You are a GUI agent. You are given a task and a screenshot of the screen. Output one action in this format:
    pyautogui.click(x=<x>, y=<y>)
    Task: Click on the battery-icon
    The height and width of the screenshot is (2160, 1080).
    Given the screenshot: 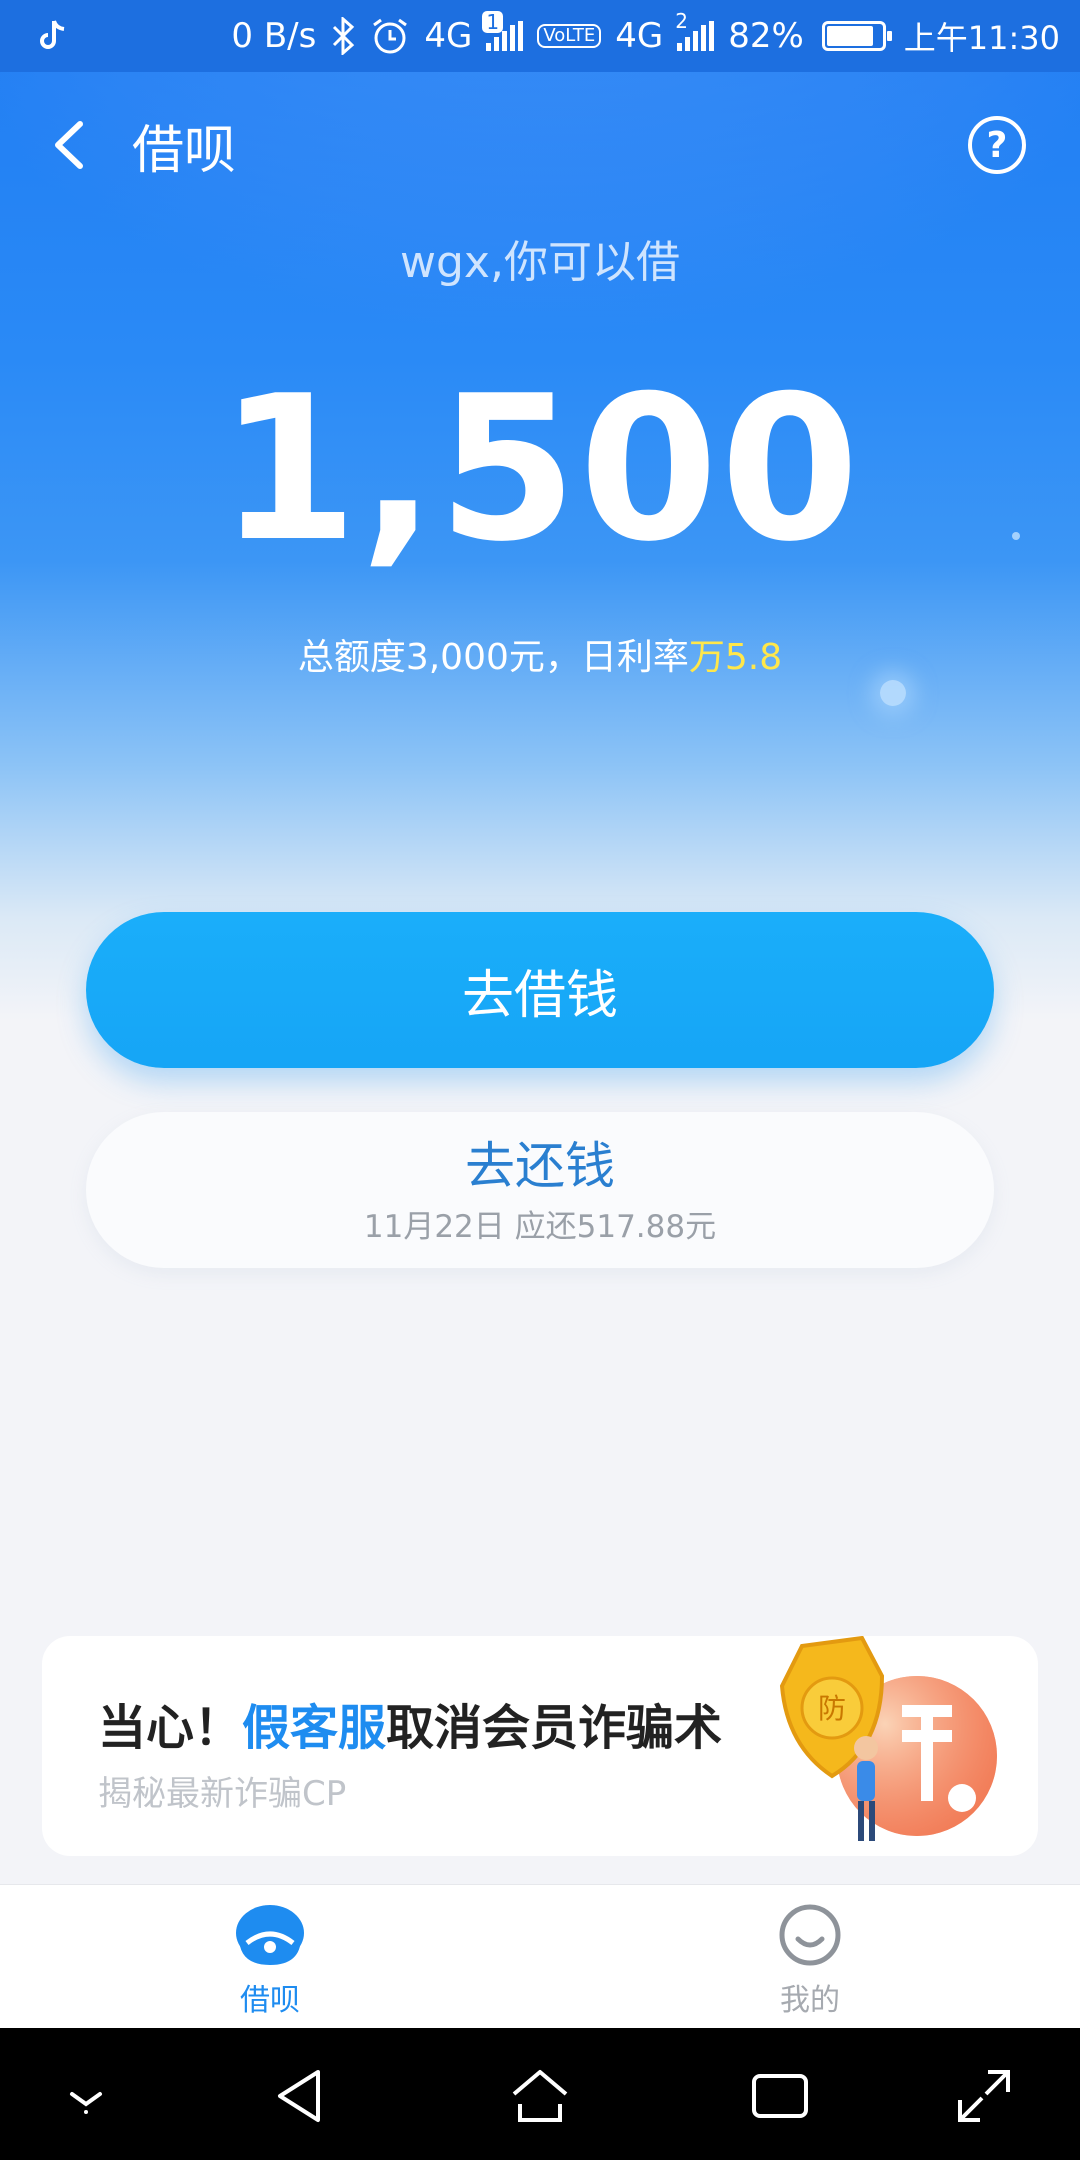 What is the action you would take?
    pyautogui.click(x=856, y=36)
    